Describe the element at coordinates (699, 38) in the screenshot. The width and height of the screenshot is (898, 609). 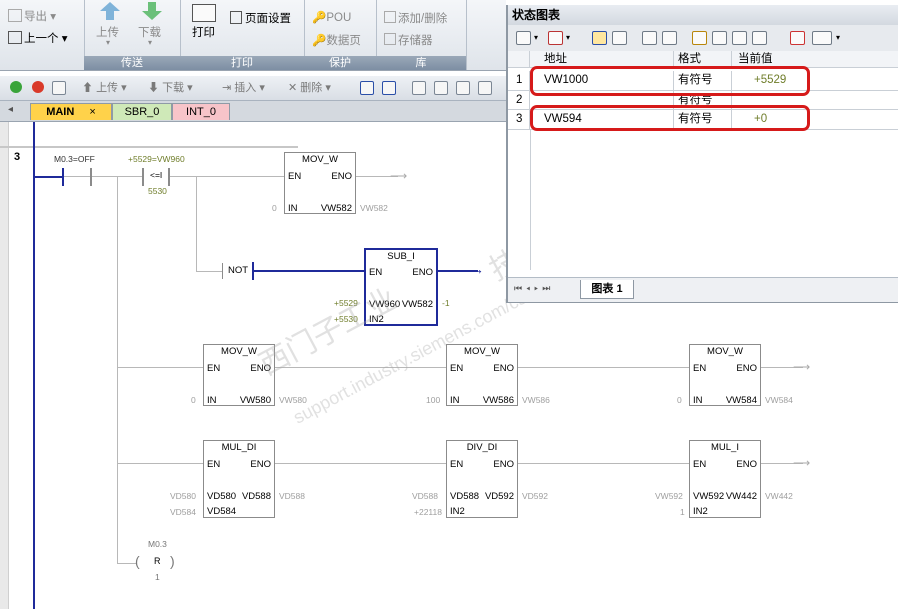
I see `force-lock-icon` at that location.